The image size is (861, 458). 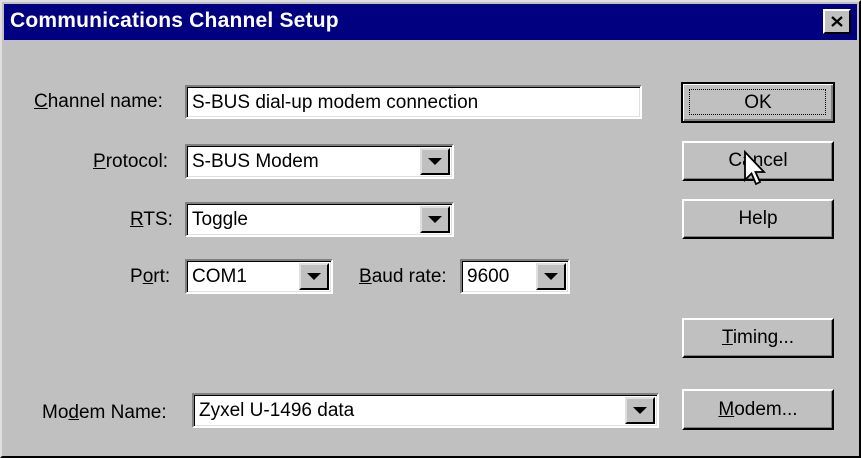 I want to click on port-value: COM1, so click(x=219, y=276).